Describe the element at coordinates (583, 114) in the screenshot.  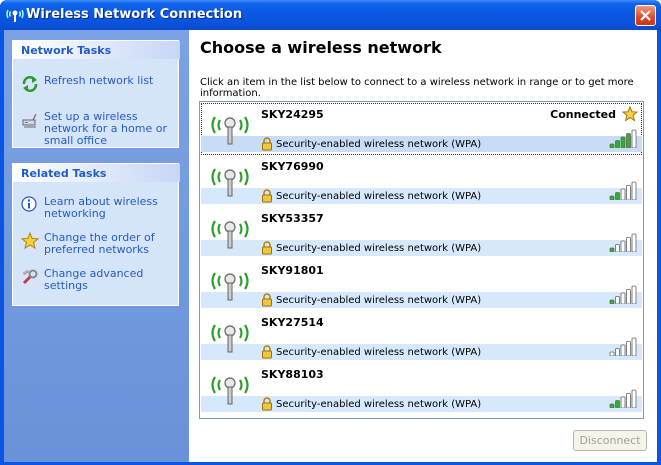
I see `connection-status: Connected` at that location.